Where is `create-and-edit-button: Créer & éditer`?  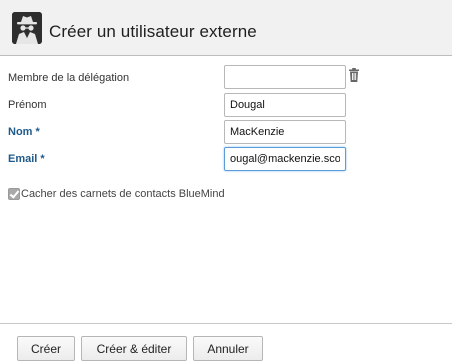 create-and-edit-button: Créer & éditer is located at coordinates (134, 348).